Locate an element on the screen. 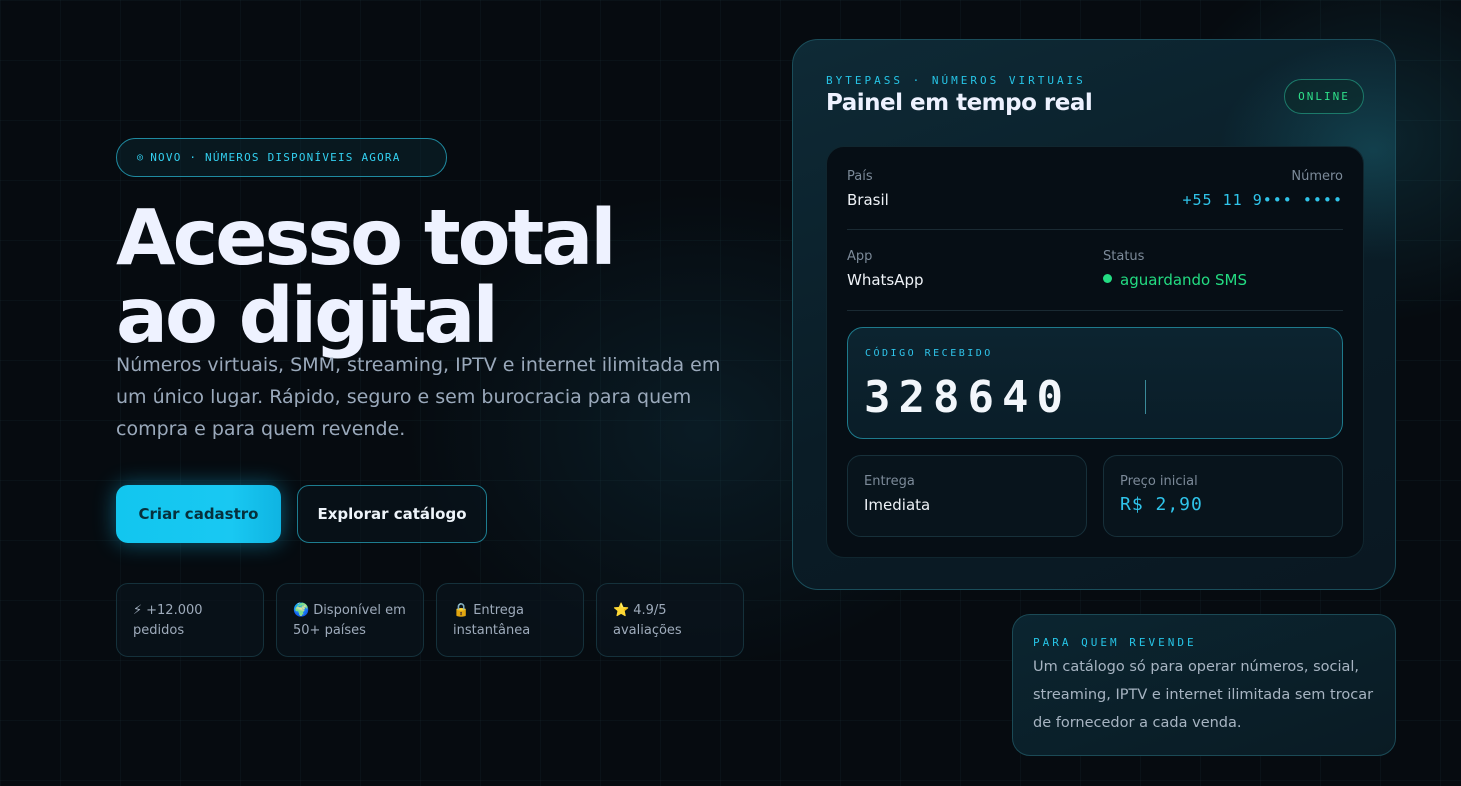  number-value: +55 11 9••• •••• is located at coordinates (1262, 200).